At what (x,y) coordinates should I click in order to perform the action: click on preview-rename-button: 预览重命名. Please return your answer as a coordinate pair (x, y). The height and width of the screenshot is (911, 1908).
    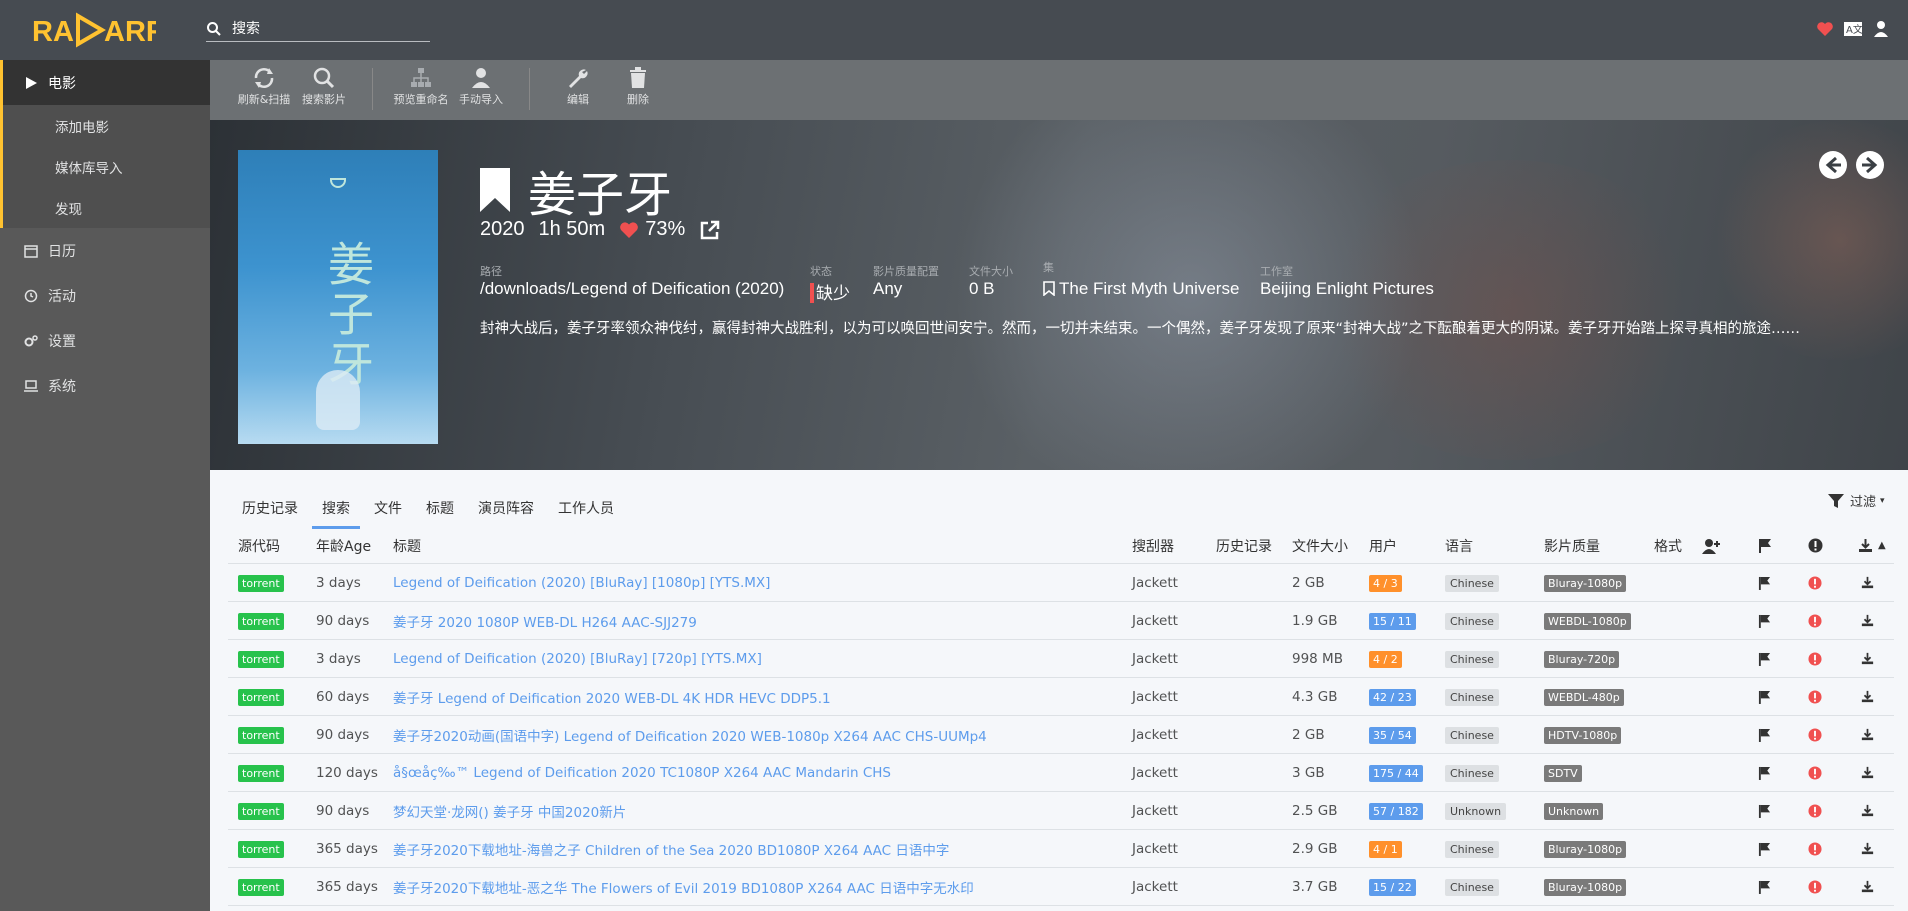
    Looking at the image, I should click on (421, 90).